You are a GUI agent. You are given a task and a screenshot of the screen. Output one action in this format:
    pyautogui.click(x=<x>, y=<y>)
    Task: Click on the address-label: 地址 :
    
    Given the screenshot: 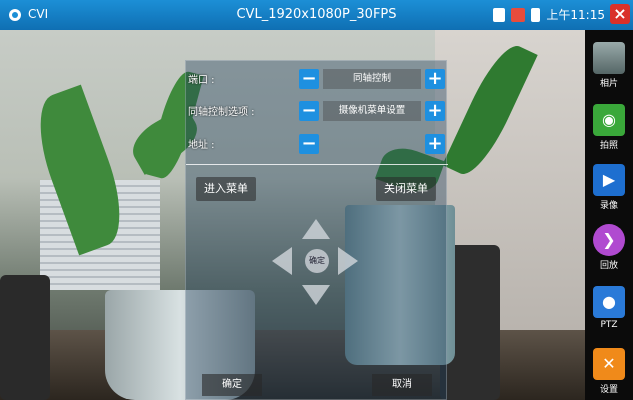 What is the action you would take?
    pyautogui.click(x=201, y=145)
    